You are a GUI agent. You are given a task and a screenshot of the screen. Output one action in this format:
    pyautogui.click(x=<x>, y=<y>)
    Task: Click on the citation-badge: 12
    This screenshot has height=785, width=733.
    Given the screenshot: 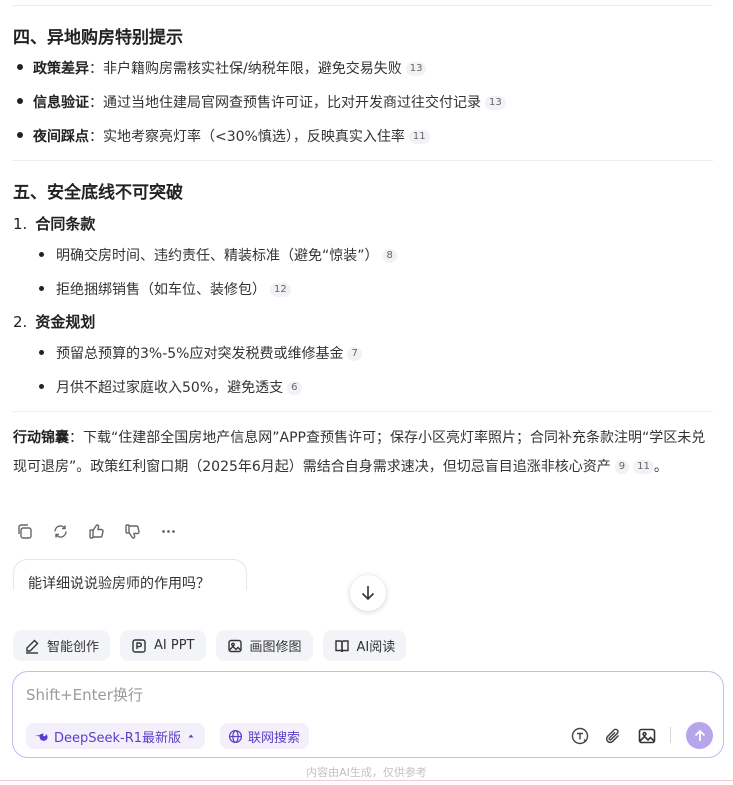 What is the action you would take?
    pyautogui.click(x=280, y=290)
    